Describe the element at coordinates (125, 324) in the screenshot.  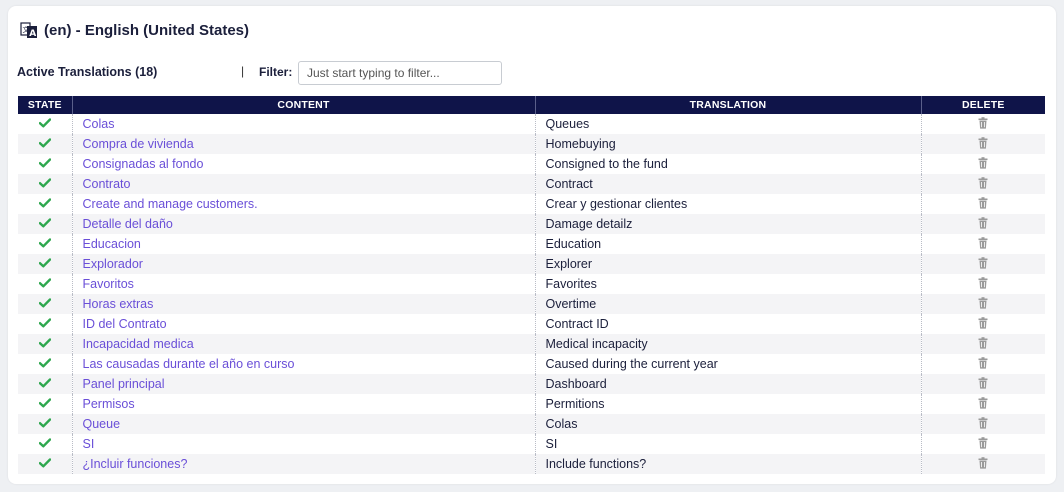
I see `content-link: ID del Contrato` at that location.